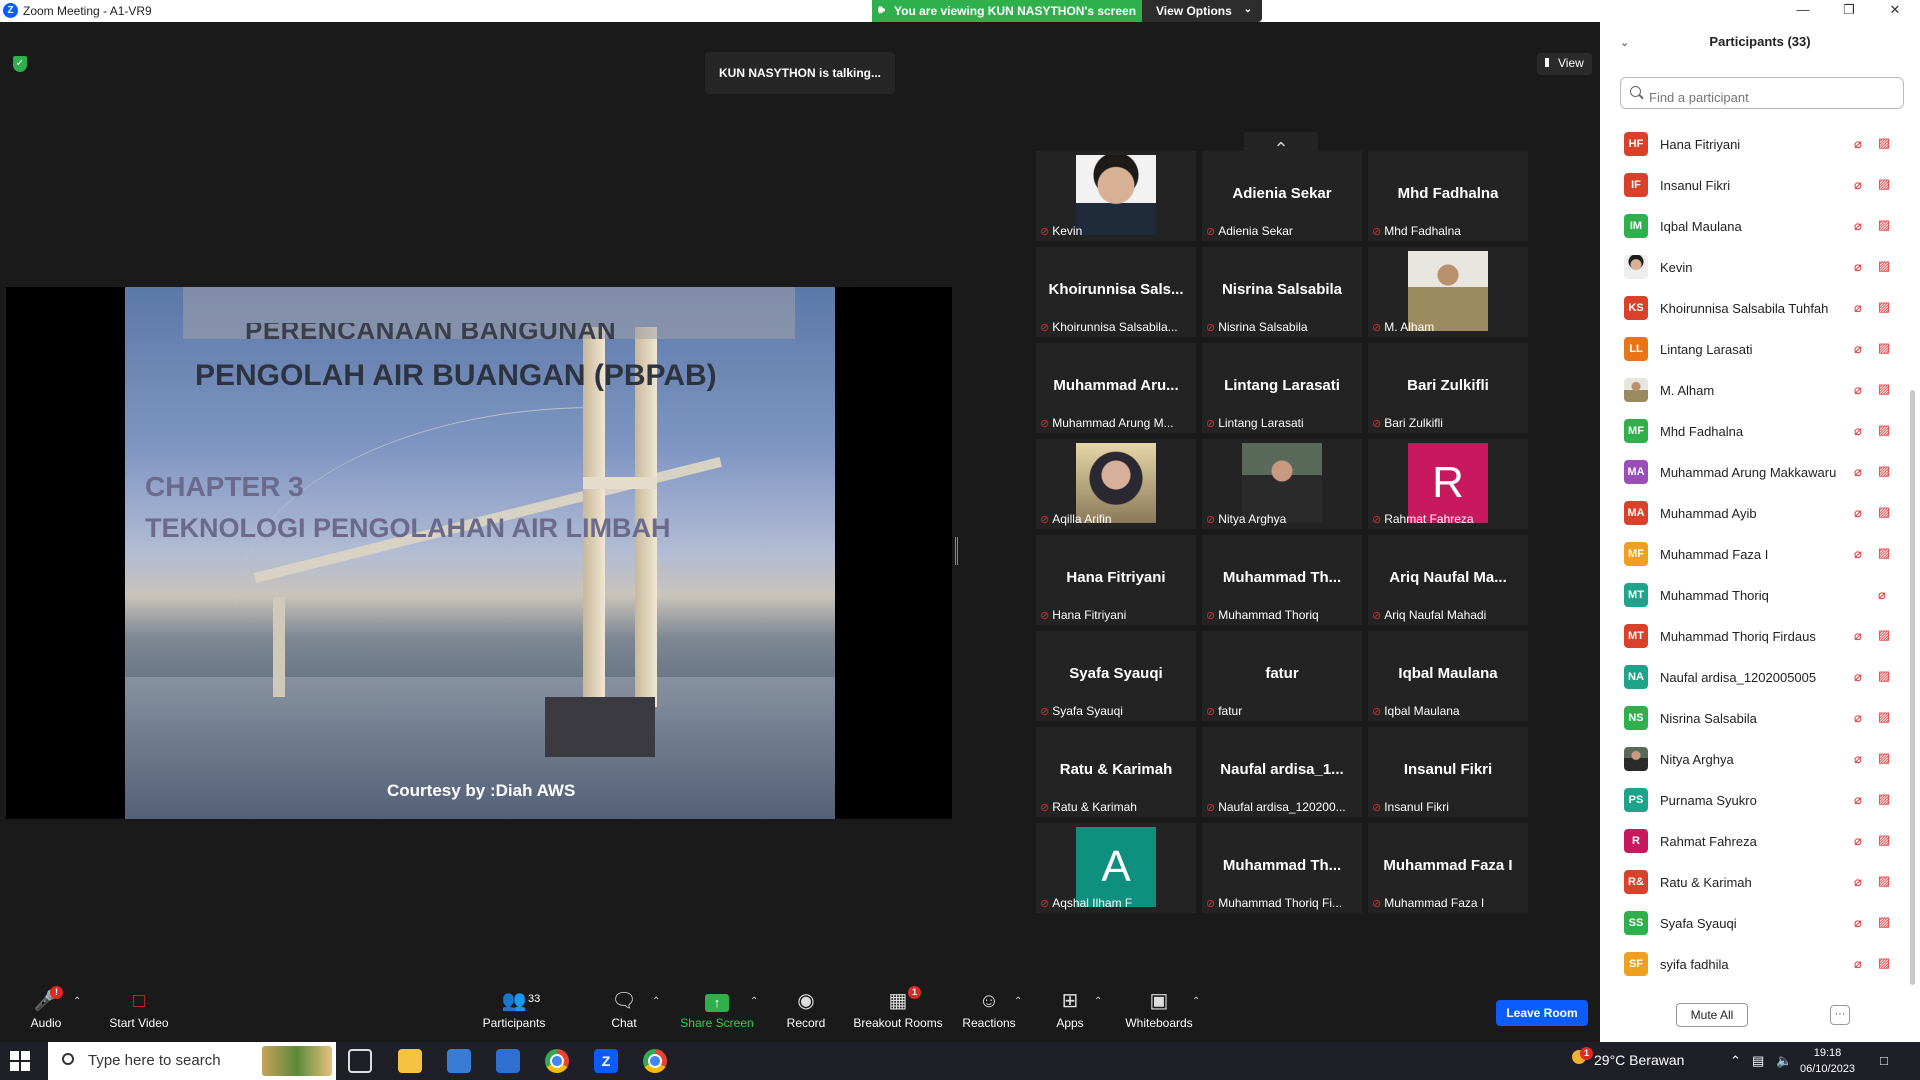 The width and height of the screenshot is (1920, 1080). Describe the element at coordinates (806, 1013) in the screenshot. I see `record-button: ◉ Record` at that location.